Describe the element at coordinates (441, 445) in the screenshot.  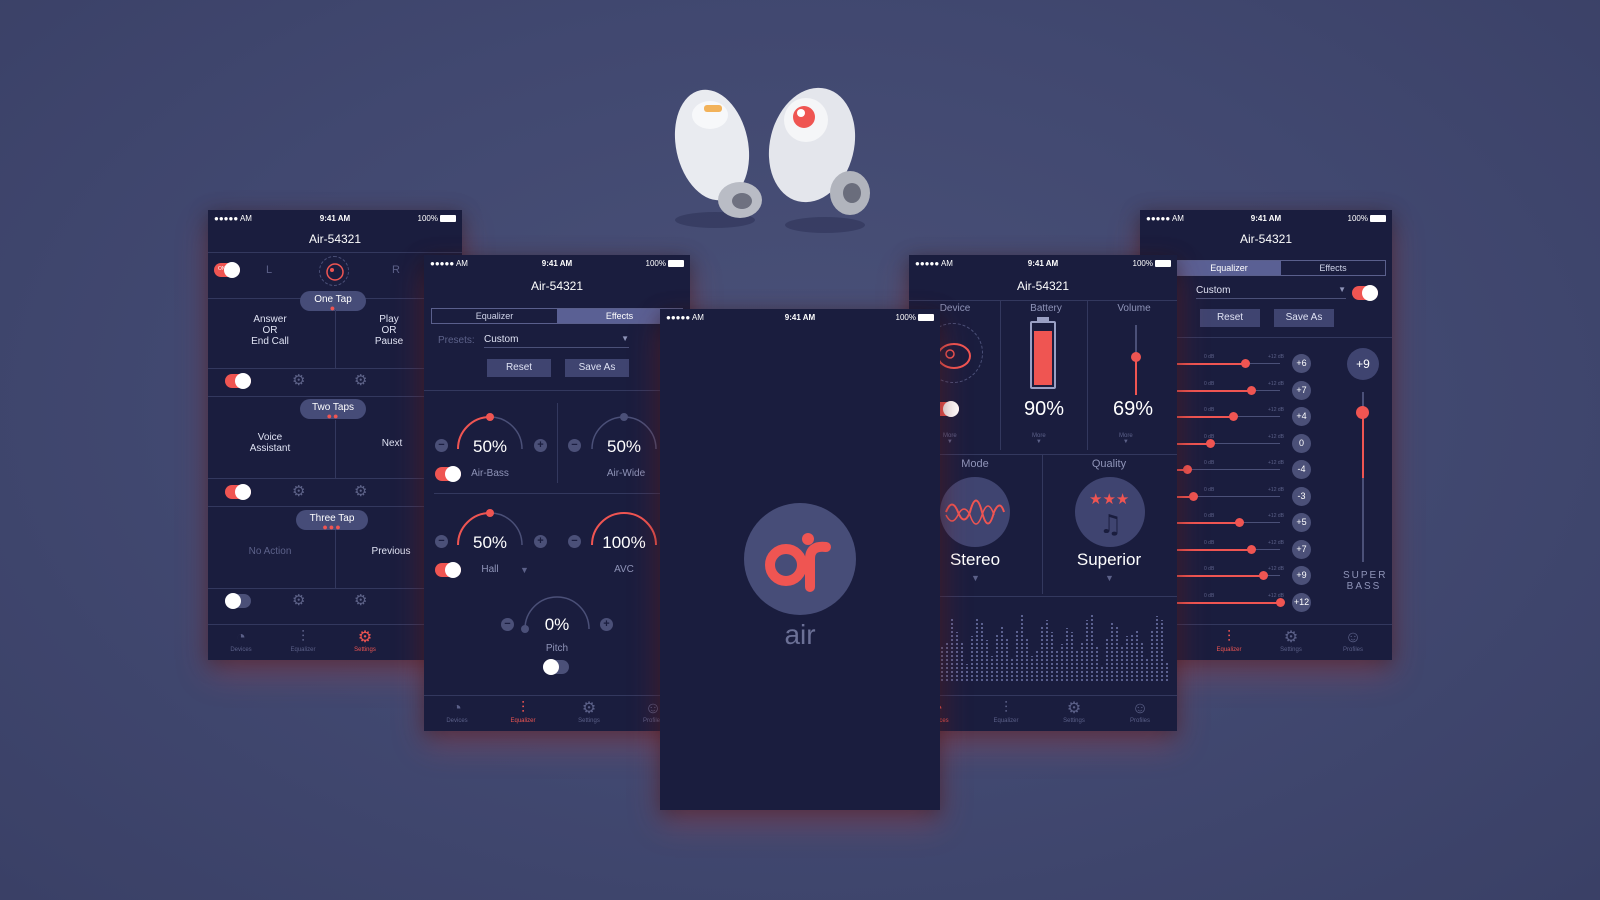
I see `air-bass-minus-button: −` at that location.